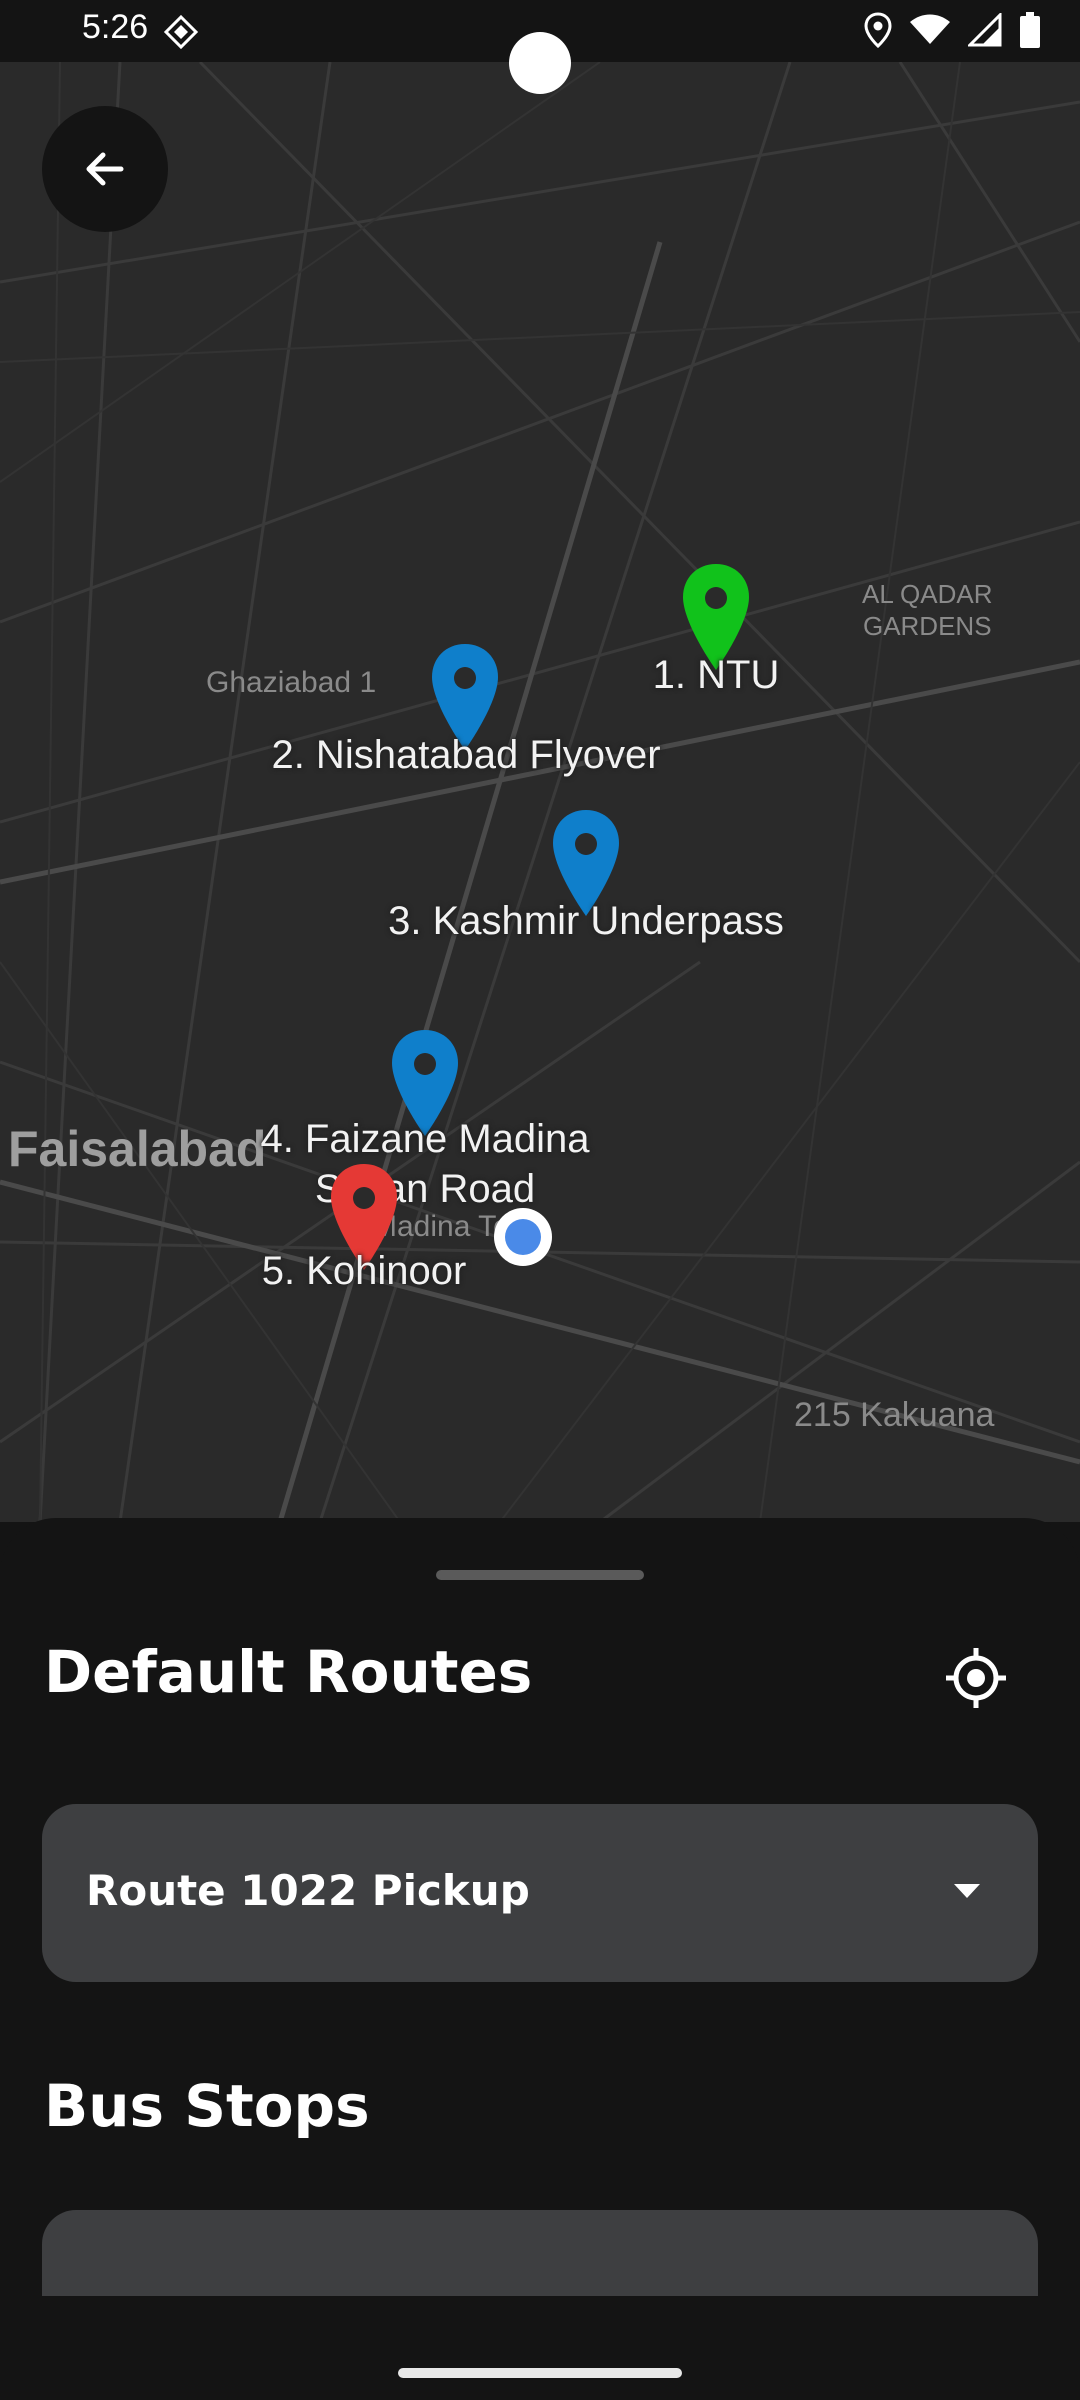 The width and height of the screenshot is (1080, 2400). What do you see at coordinates (894, 1415) in the screenshot?
I see `place-label: 215 Kakuana` at bounding box center [894, 1415].